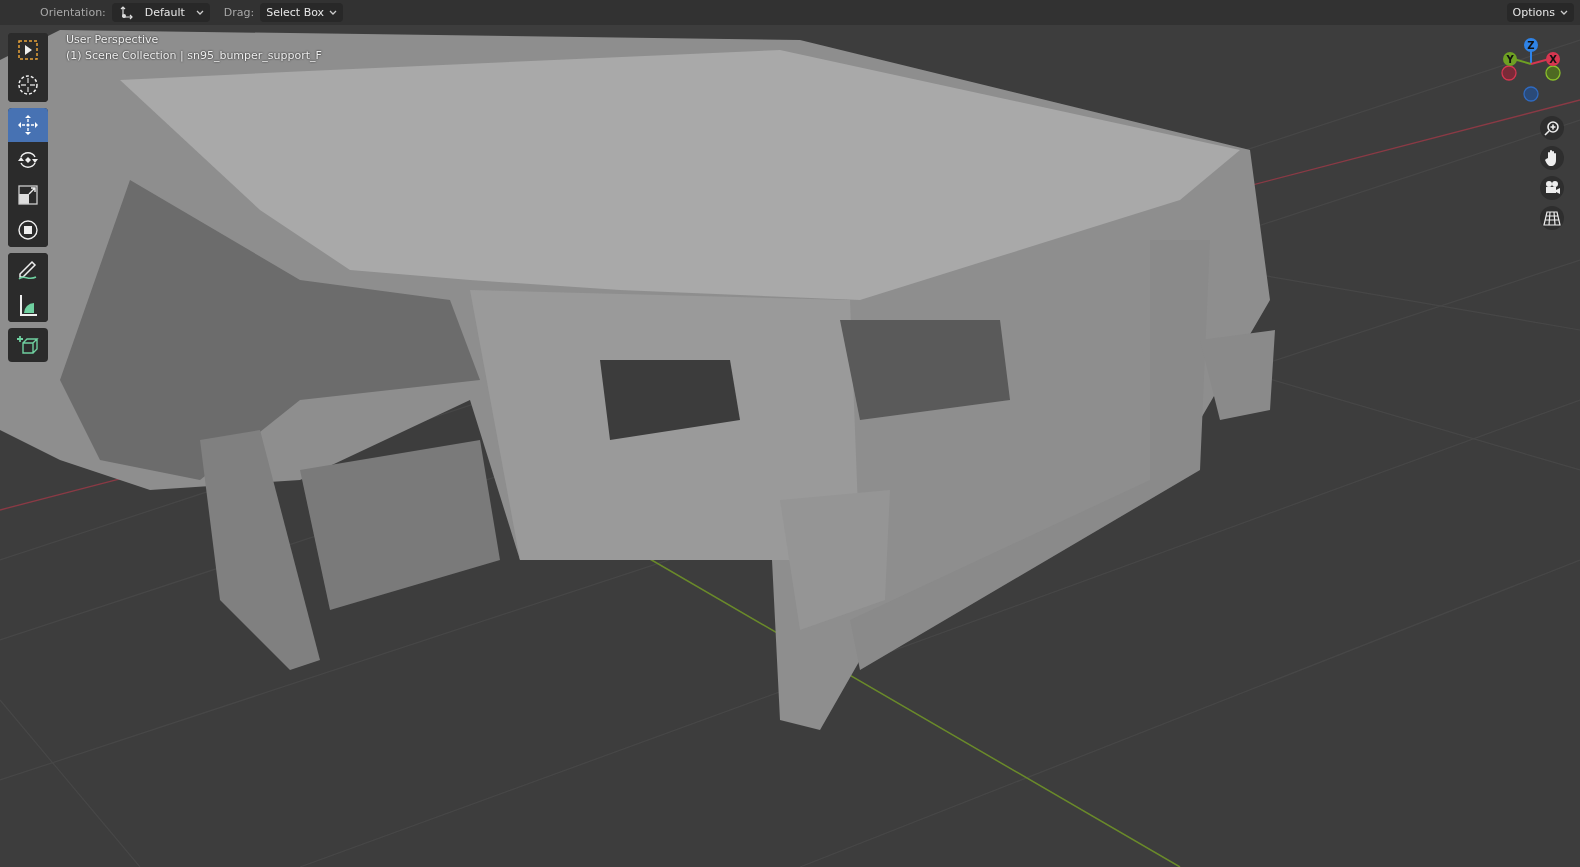 The height and width of the screenshot is (867, 1580). I want to click on zoom-button, so click(1552, 128).